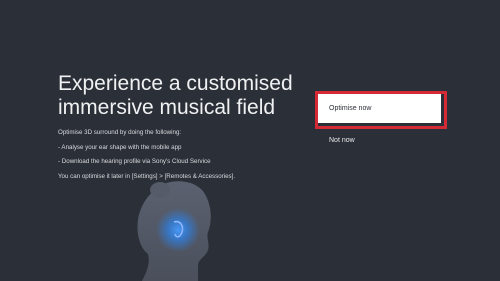  Describe the element at coordinates (379, 108) in the screenshot. I see `optimise-now-button: Optimise now` at that location.